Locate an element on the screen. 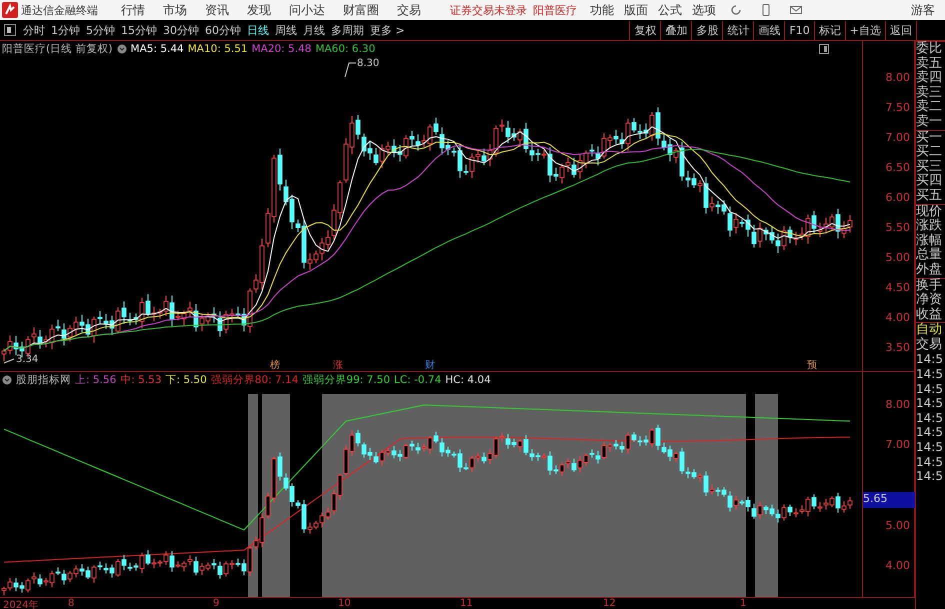 The width and height of the screenshot is (945, 609). stock-name: 阳普医疗 is located at coordinates (555, 10).